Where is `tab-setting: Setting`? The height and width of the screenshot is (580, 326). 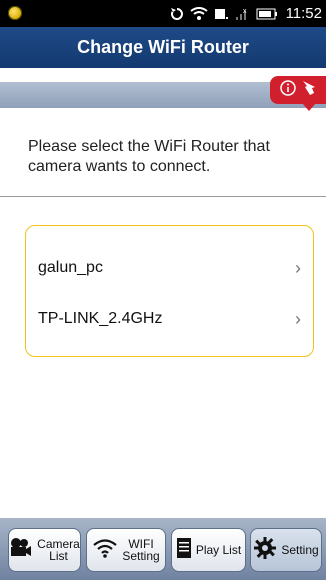 tab-setting: Setting is located at coordinates (286, 550).